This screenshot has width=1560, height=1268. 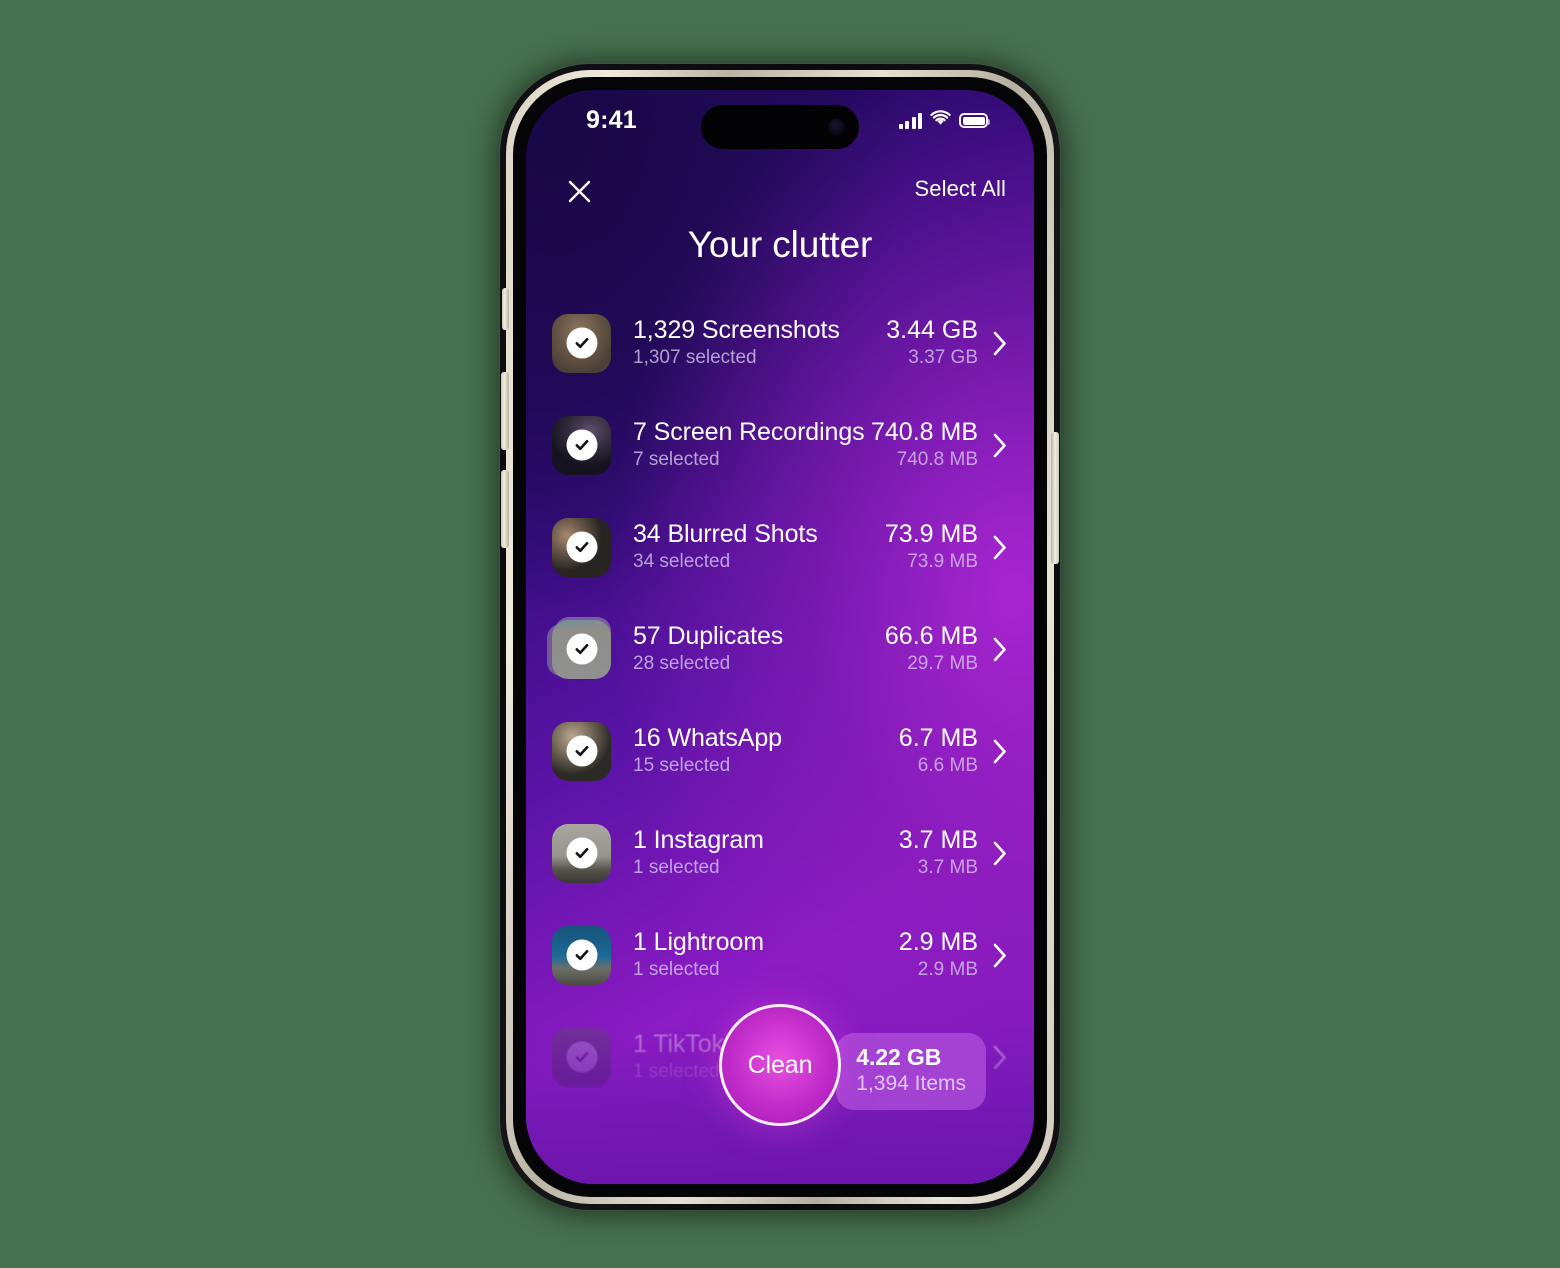 I want to click on list-item-size-selected: 73.9 MB, so click(x=942, y=561).